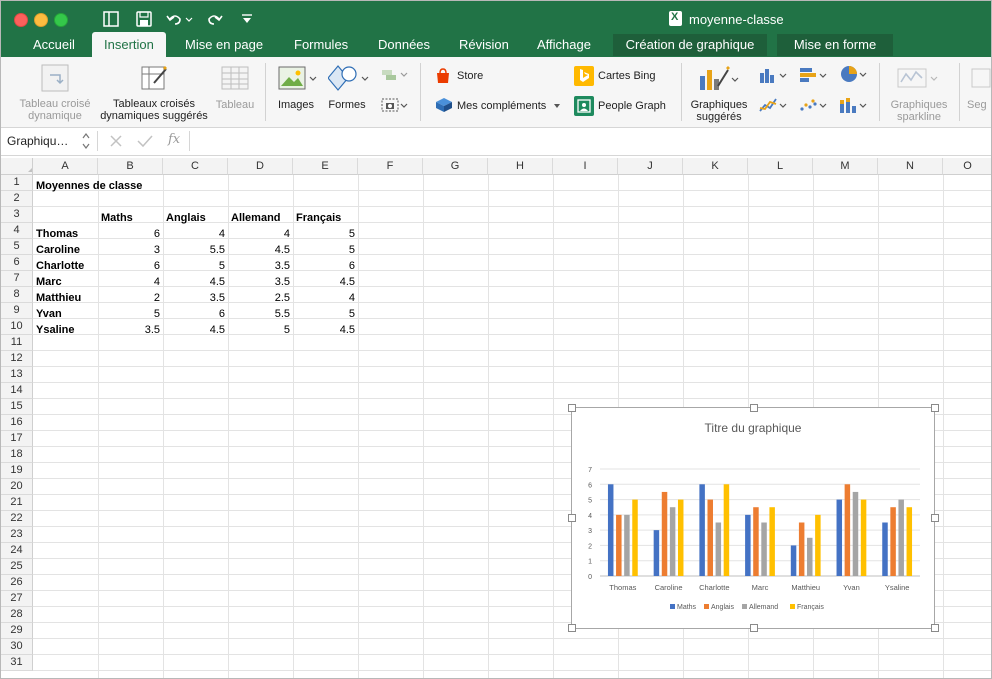  I want to click on row-header: 4, so click(17, 231).